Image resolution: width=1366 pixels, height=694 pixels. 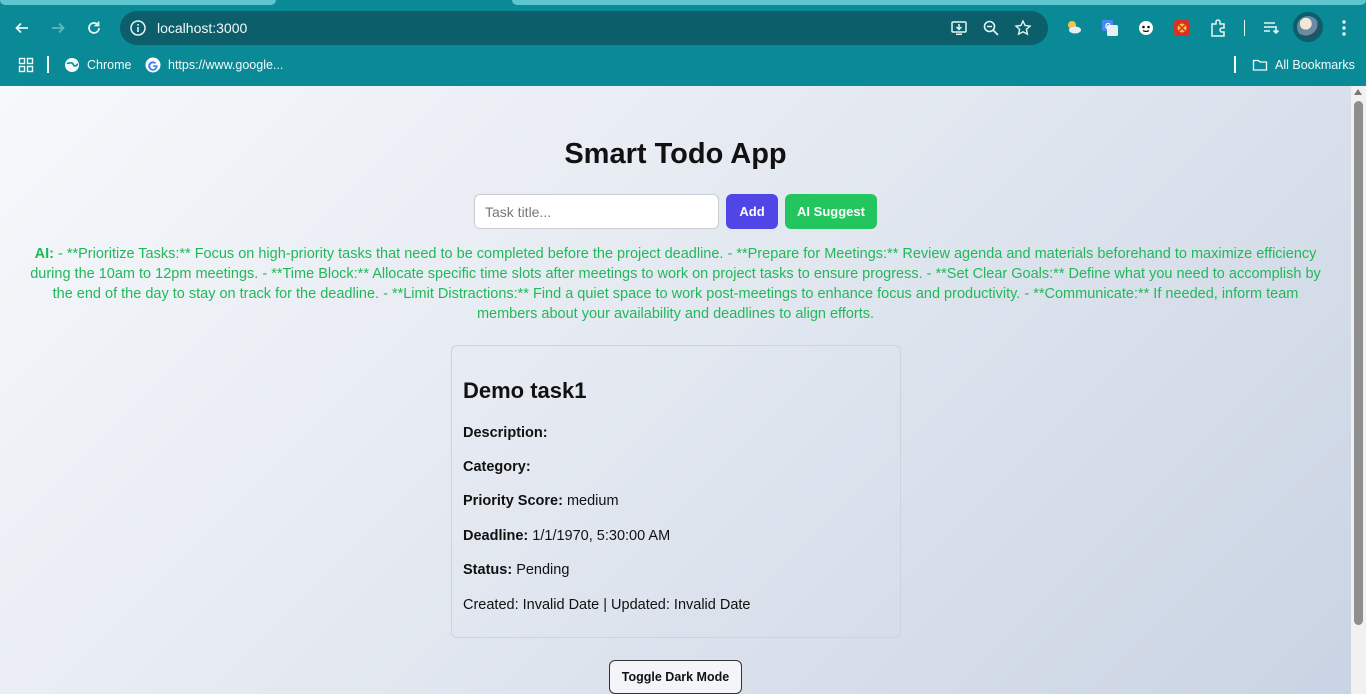 What do you see at coordinates (138, 28) in the screenshot?
I see `site-info-icon` at bounding box center [138, 28].